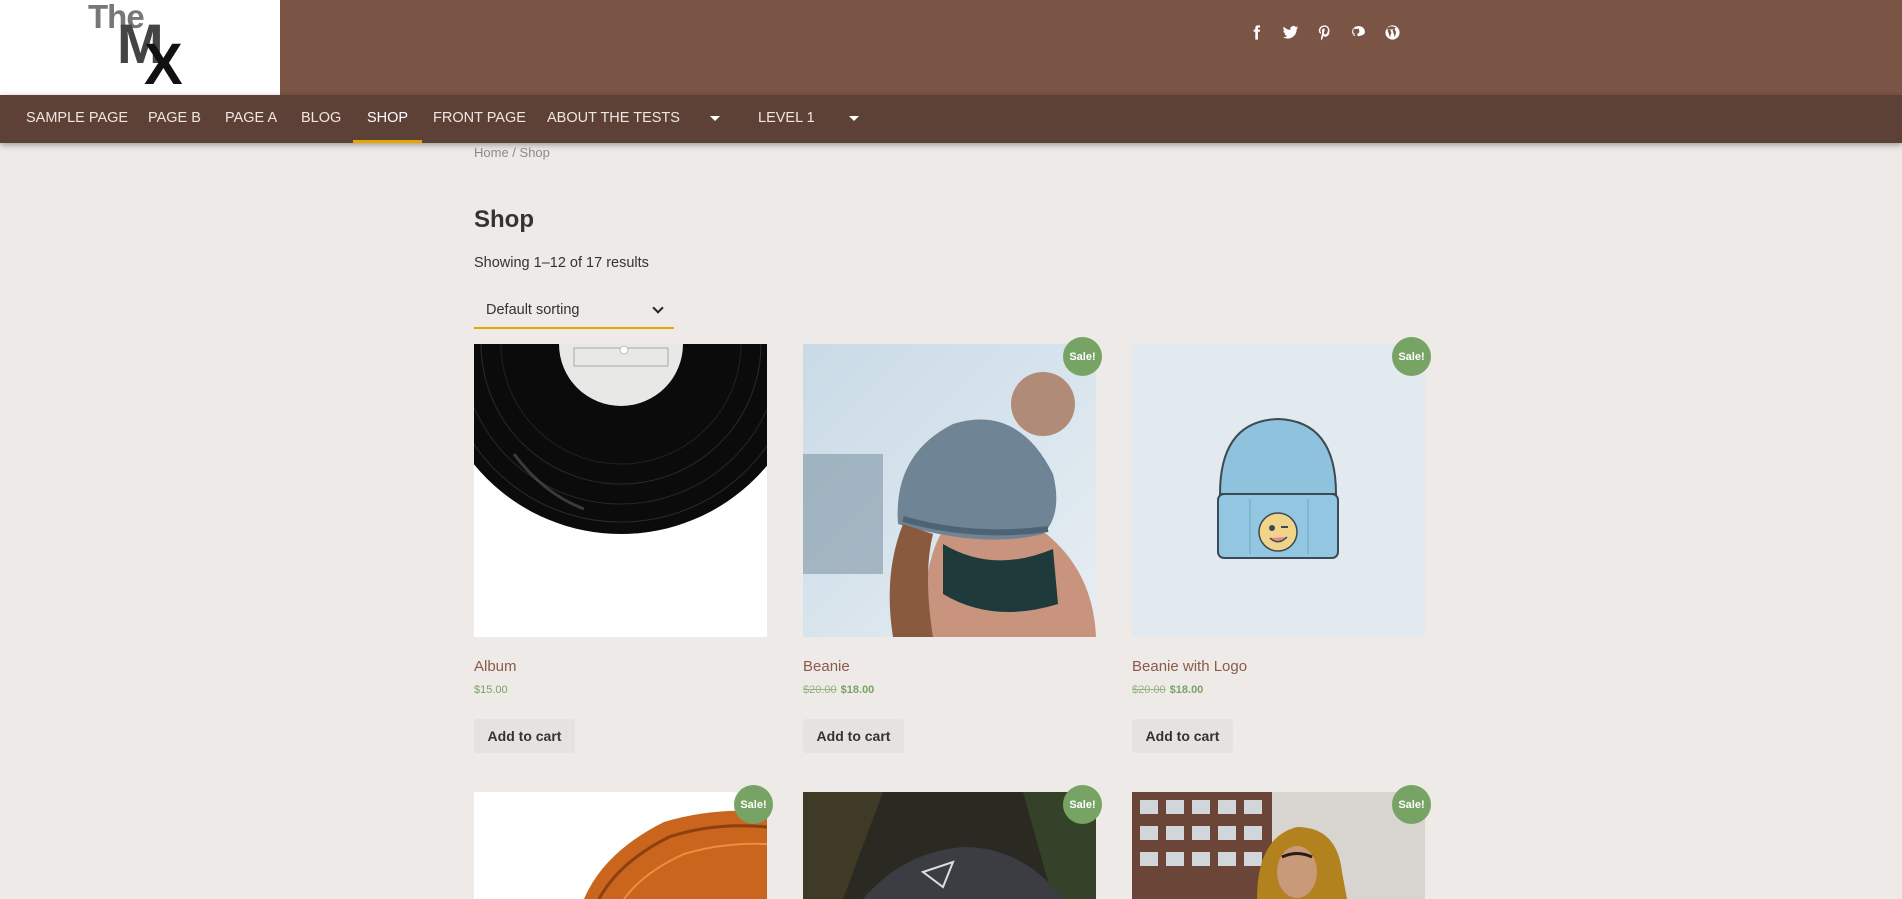  What do you see at coordinates (1358, 32) in the screenshot?
I see `github-icon` at bounding box center [1358, 32].